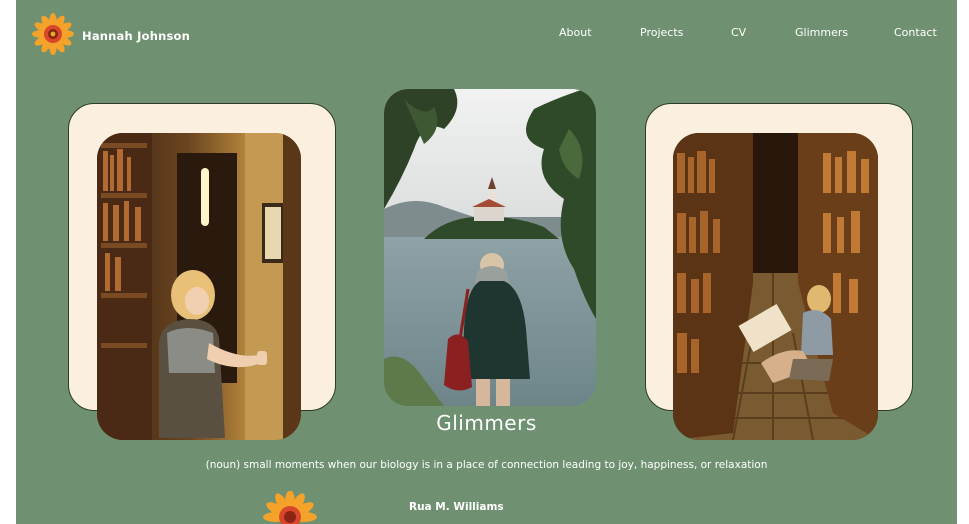  Describe the element at coordinates (136, 36) in the screenshot. I see `site-name: Hannah Johnson` at that location.